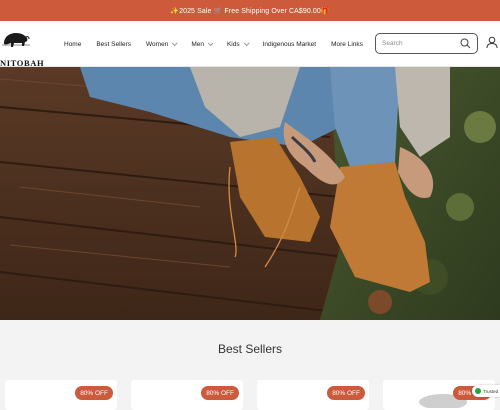 Image resolution: width=500 pixels, height=410 pixels. I want to click on nav-item-home: Home, so click(72, 44).